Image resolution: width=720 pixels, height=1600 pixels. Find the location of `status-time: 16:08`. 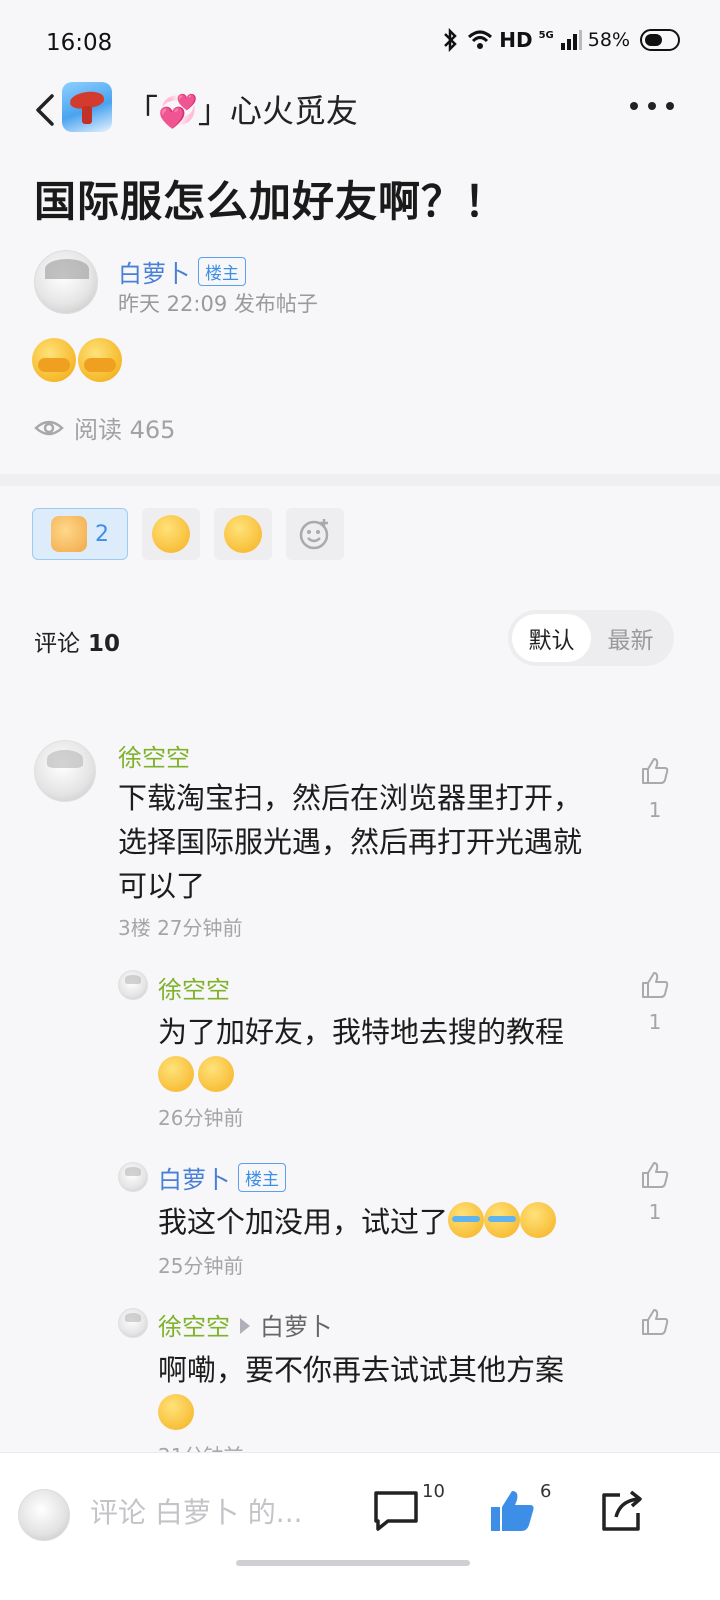

status-time: 16:08 is located at coordinates (79, 43).